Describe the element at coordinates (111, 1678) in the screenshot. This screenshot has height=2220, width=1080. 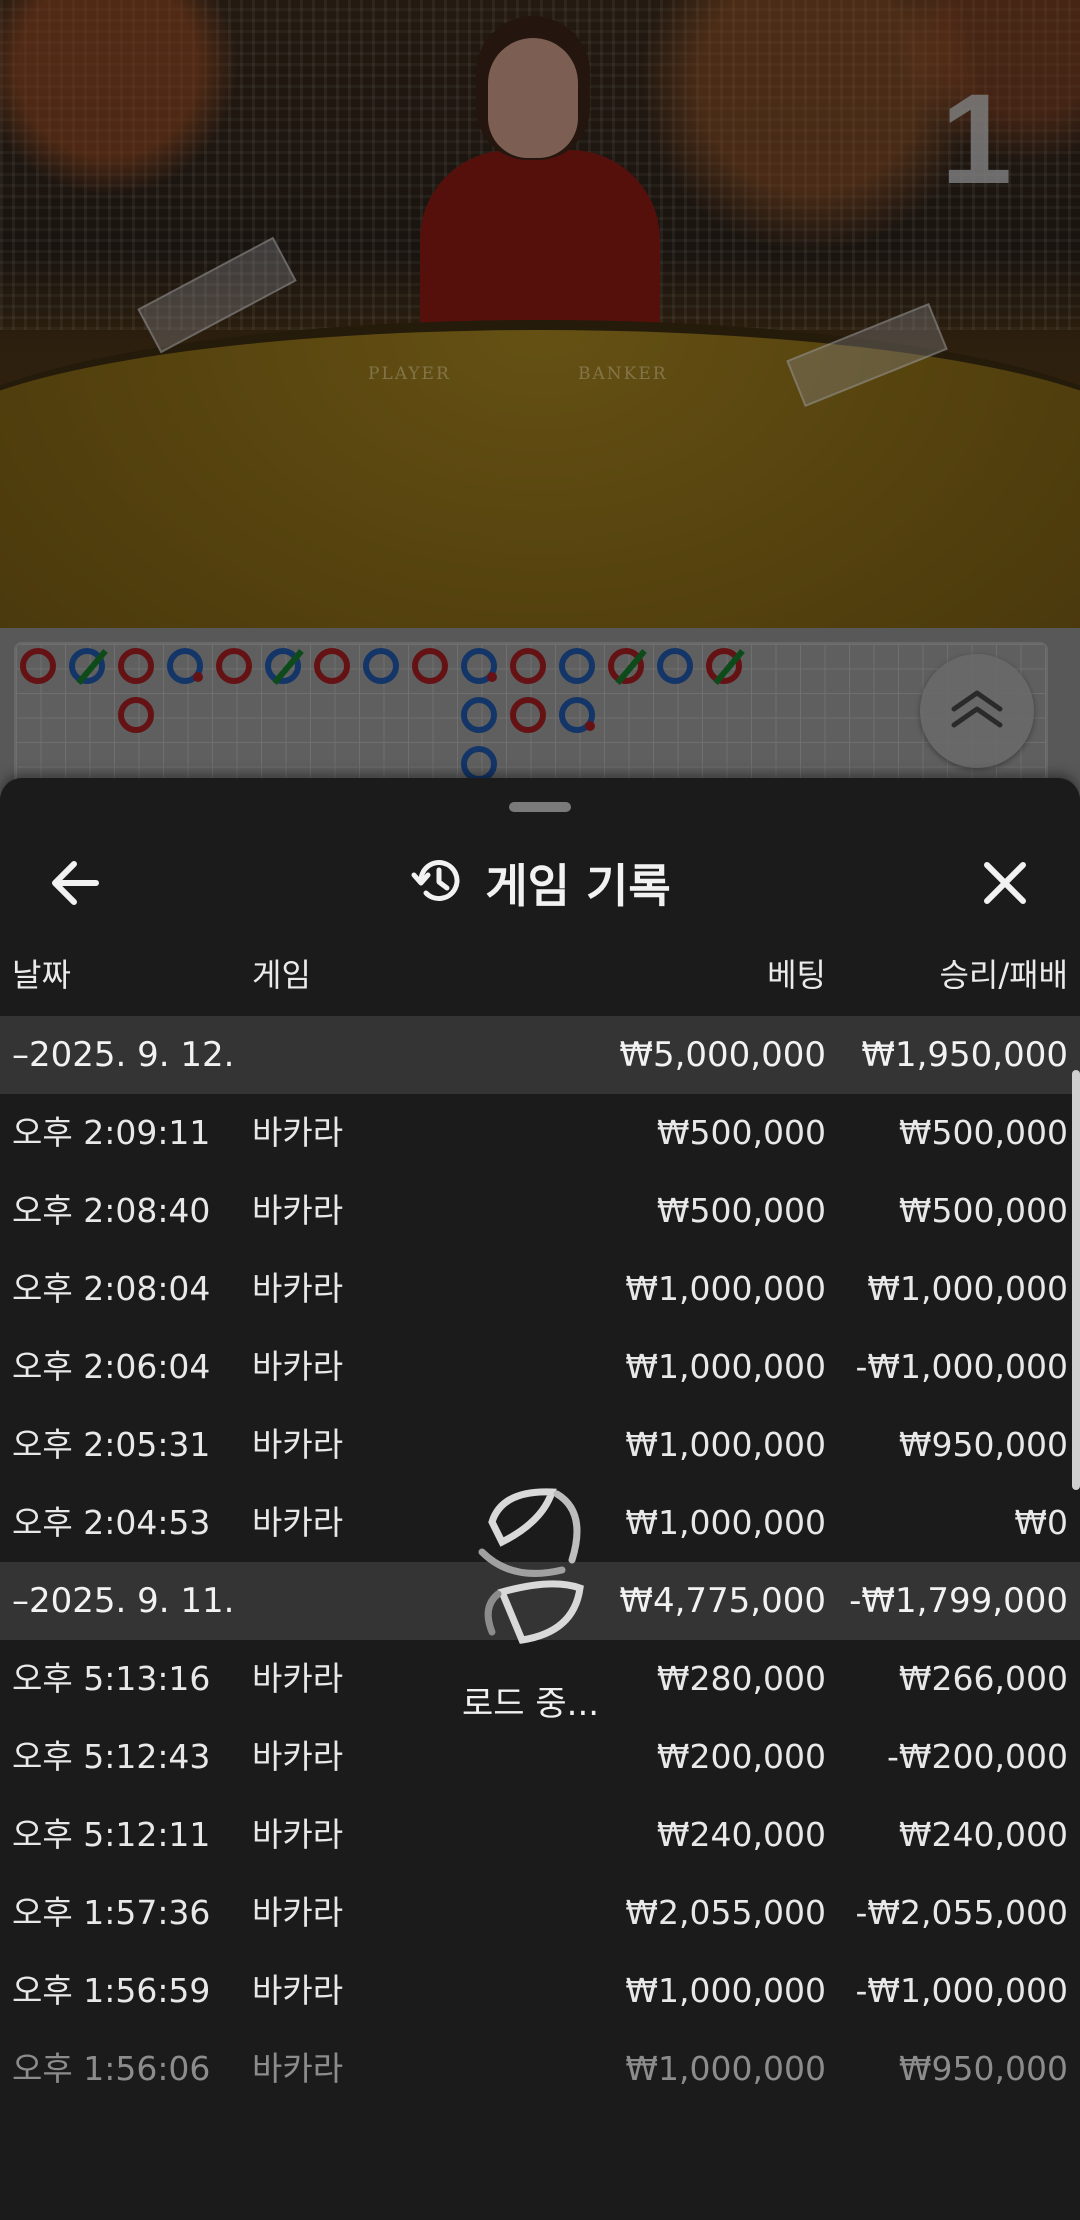
I see `row-time: 오후 5:13:16` at that location.